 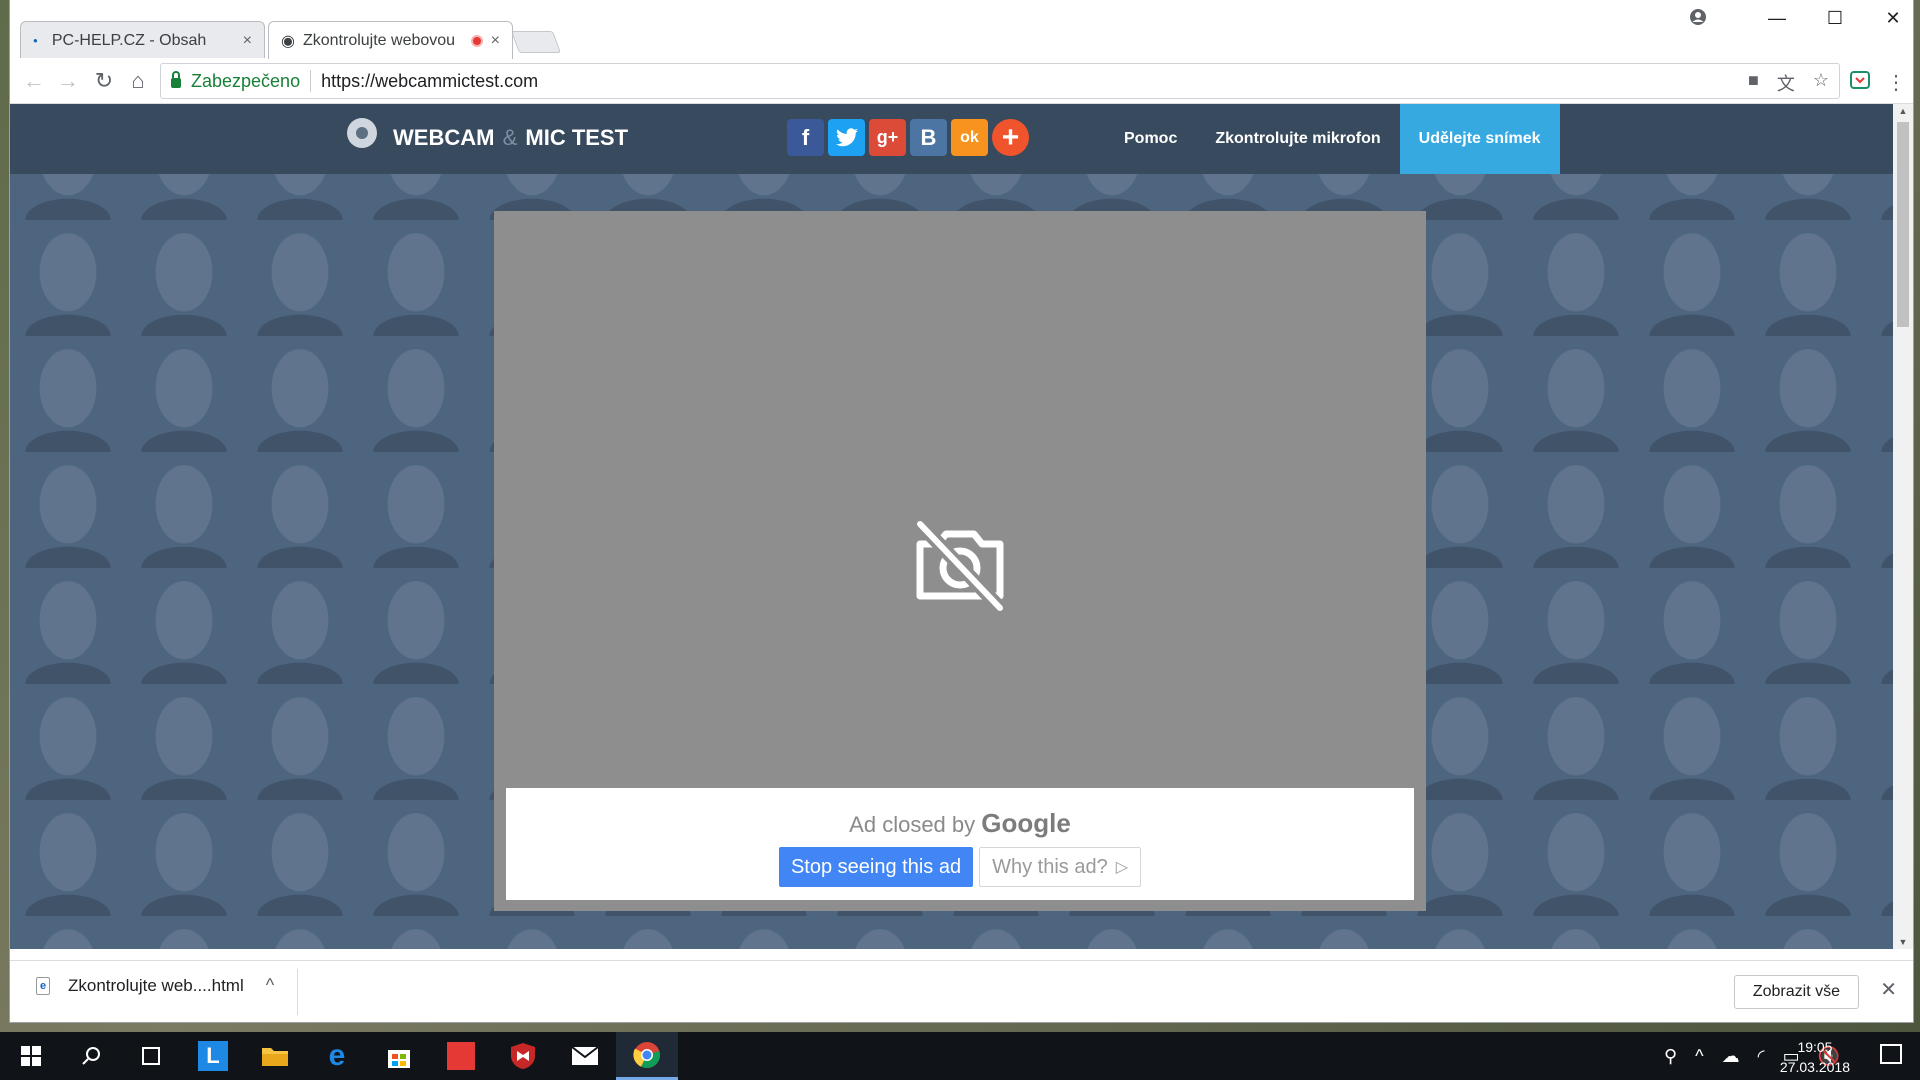 What do you see at coordinates (1050, 866) in the screenshot?
I see `why-this-ad-label: Why this ad?` at bounding box center [1050, 866].